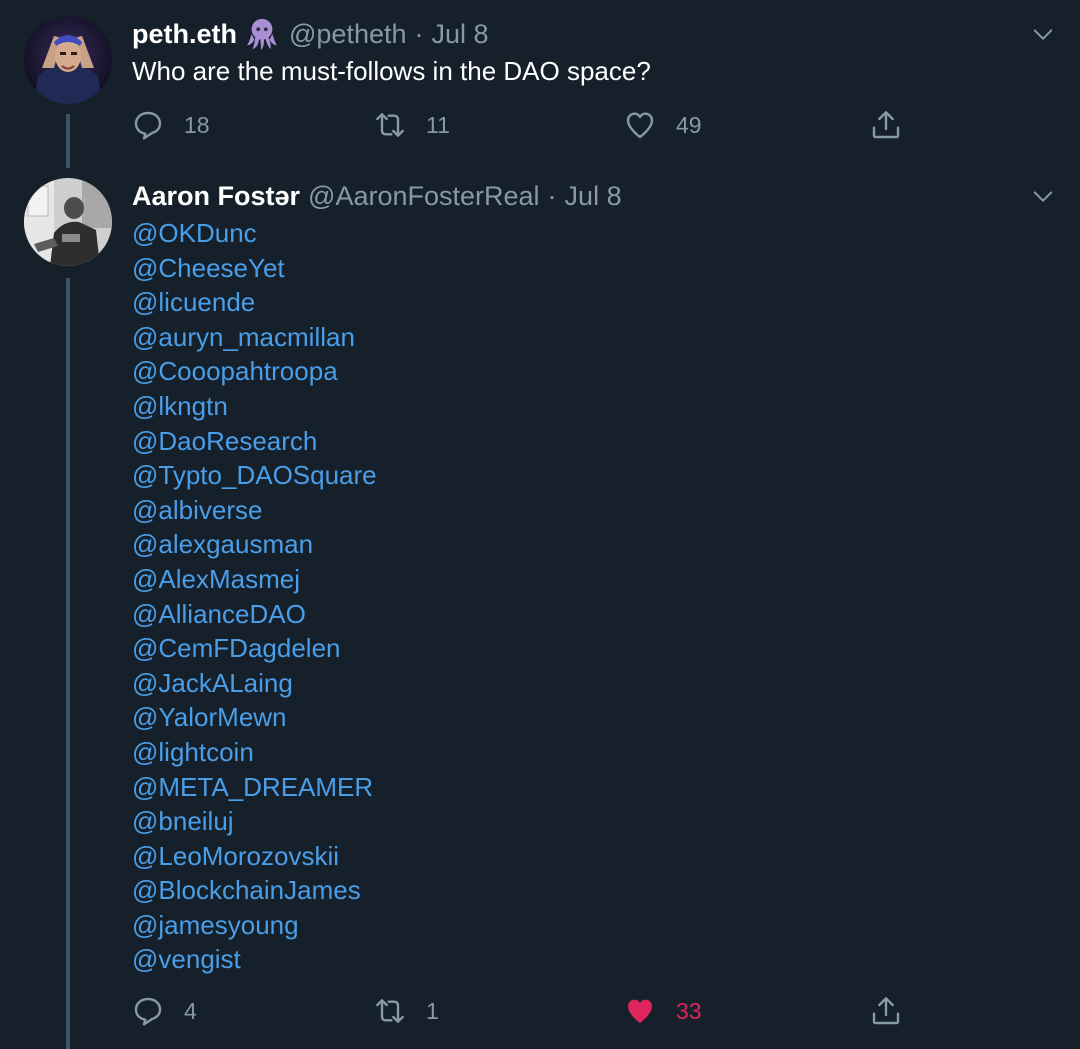 The width and height of the screenshot is (1080, 1049). I want to click on like-button: 33, so click(663, 1011).